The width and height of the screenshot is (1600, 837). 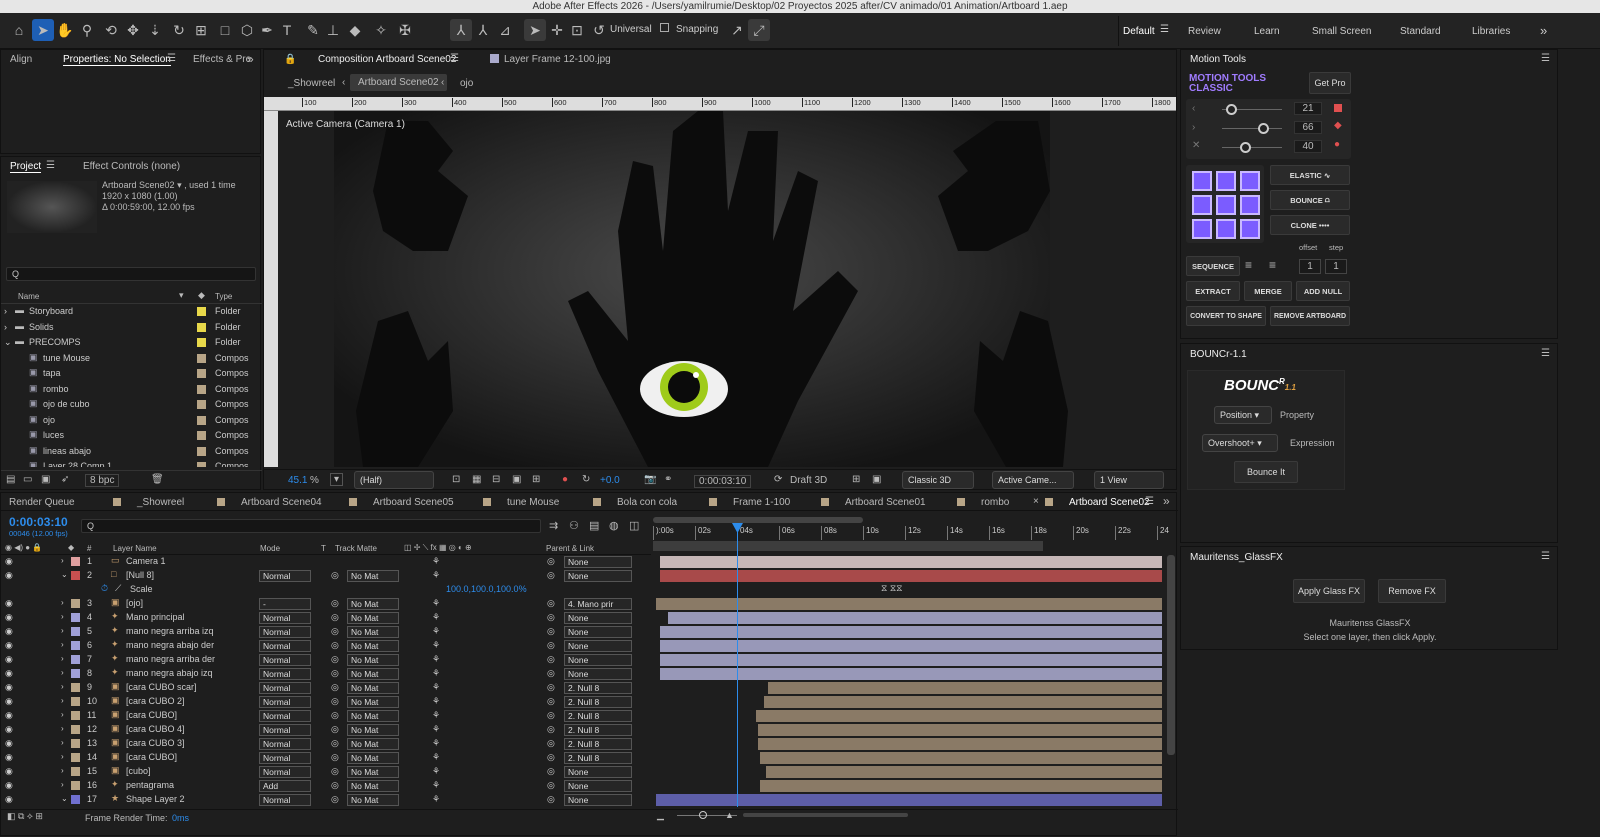 What do you see at coordinates (1545, 58) in the screenshot?
I see `motion-tools-menu-icon: ☰` at bounding box center [1545, 58].